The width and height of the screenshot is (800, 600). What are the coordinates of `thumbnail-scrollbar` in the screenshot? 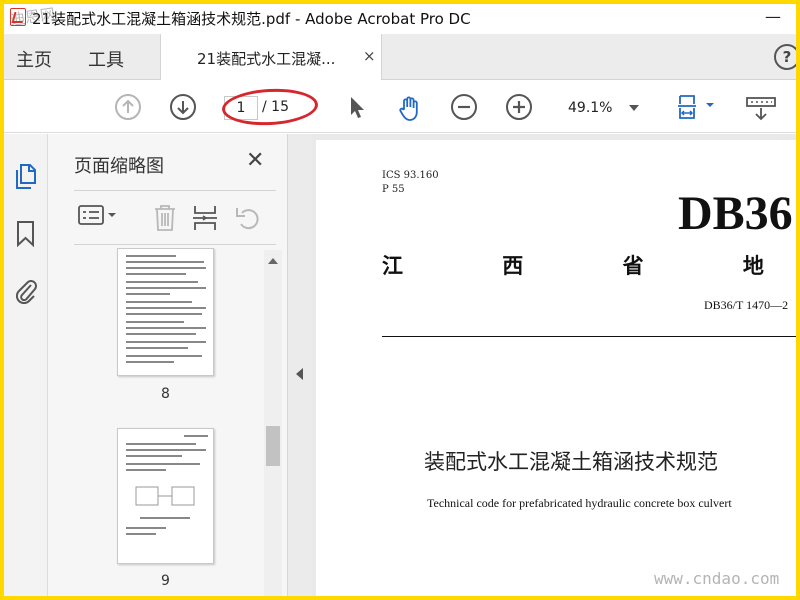 It's located at (273, 423).